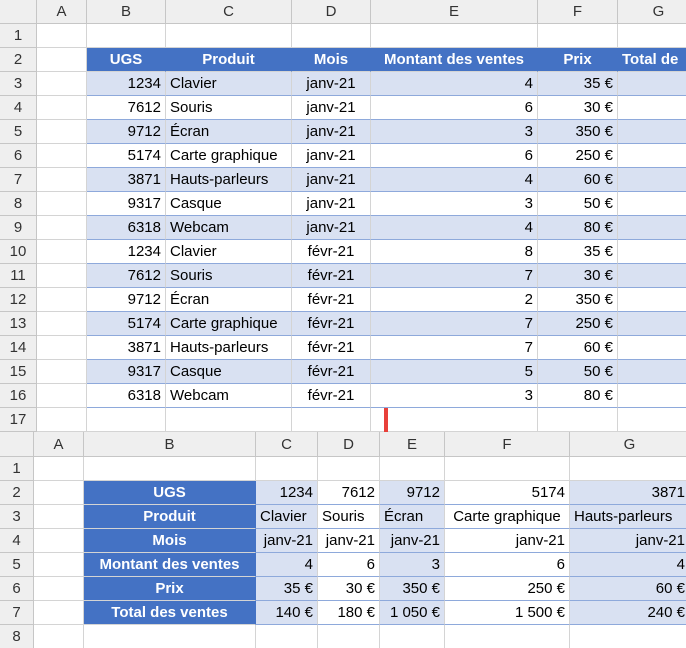 The height and width of the screenshot is (648, 686). Describe the element at coordinates (349, 613) in the screenshot. I see `table-cell: 180 €` at that location.